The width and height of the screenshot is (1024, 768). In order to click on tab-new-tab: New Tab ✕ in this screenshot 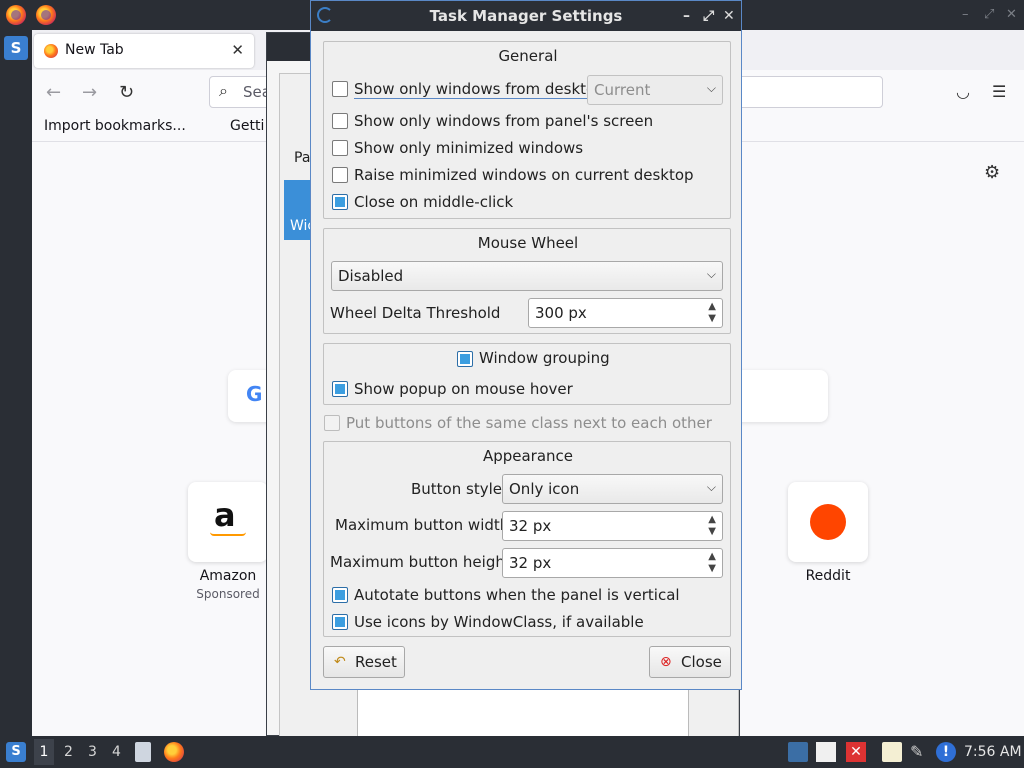, I will do `click(144, 51)`.